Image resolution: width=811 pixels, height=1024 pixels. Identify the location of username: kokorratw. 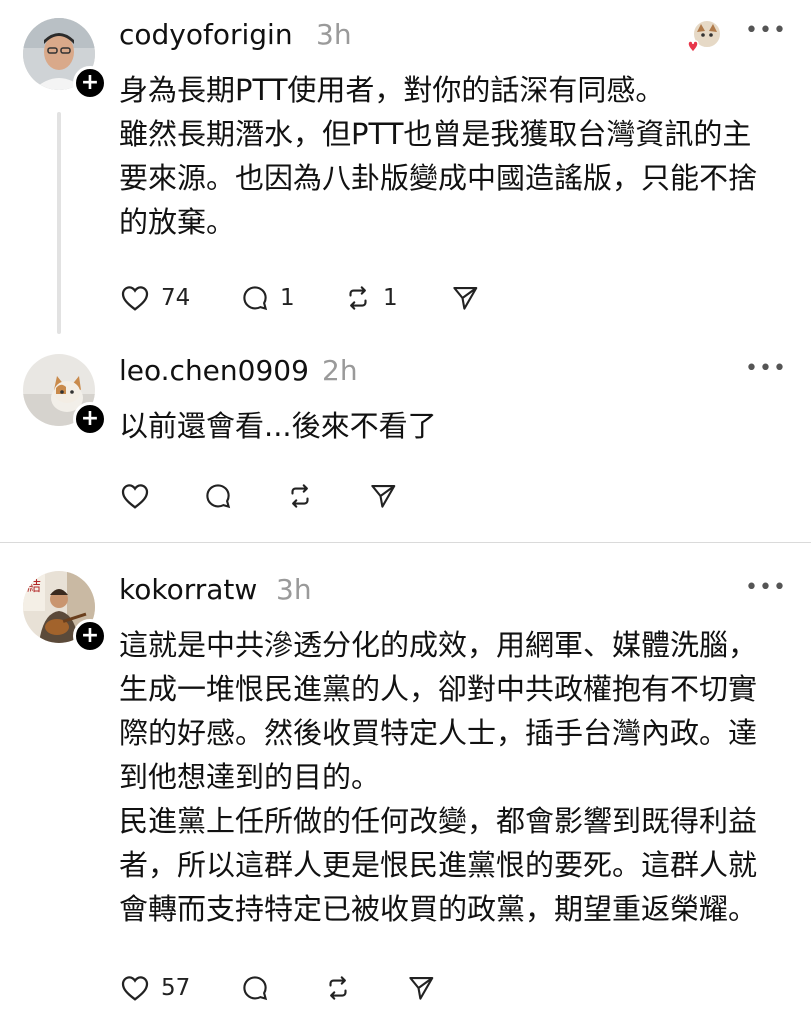
(188, 589).